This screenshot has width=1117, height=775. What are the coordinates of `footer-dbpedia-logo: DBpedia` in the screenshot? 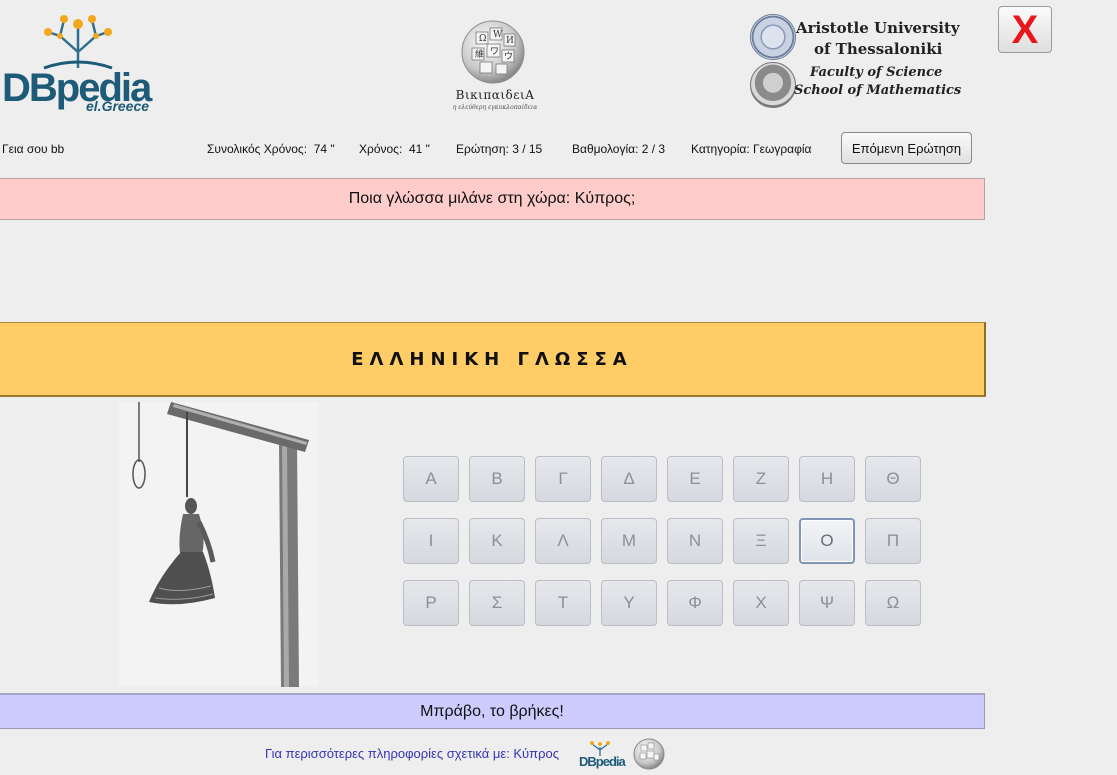 It's located at (603, 754).